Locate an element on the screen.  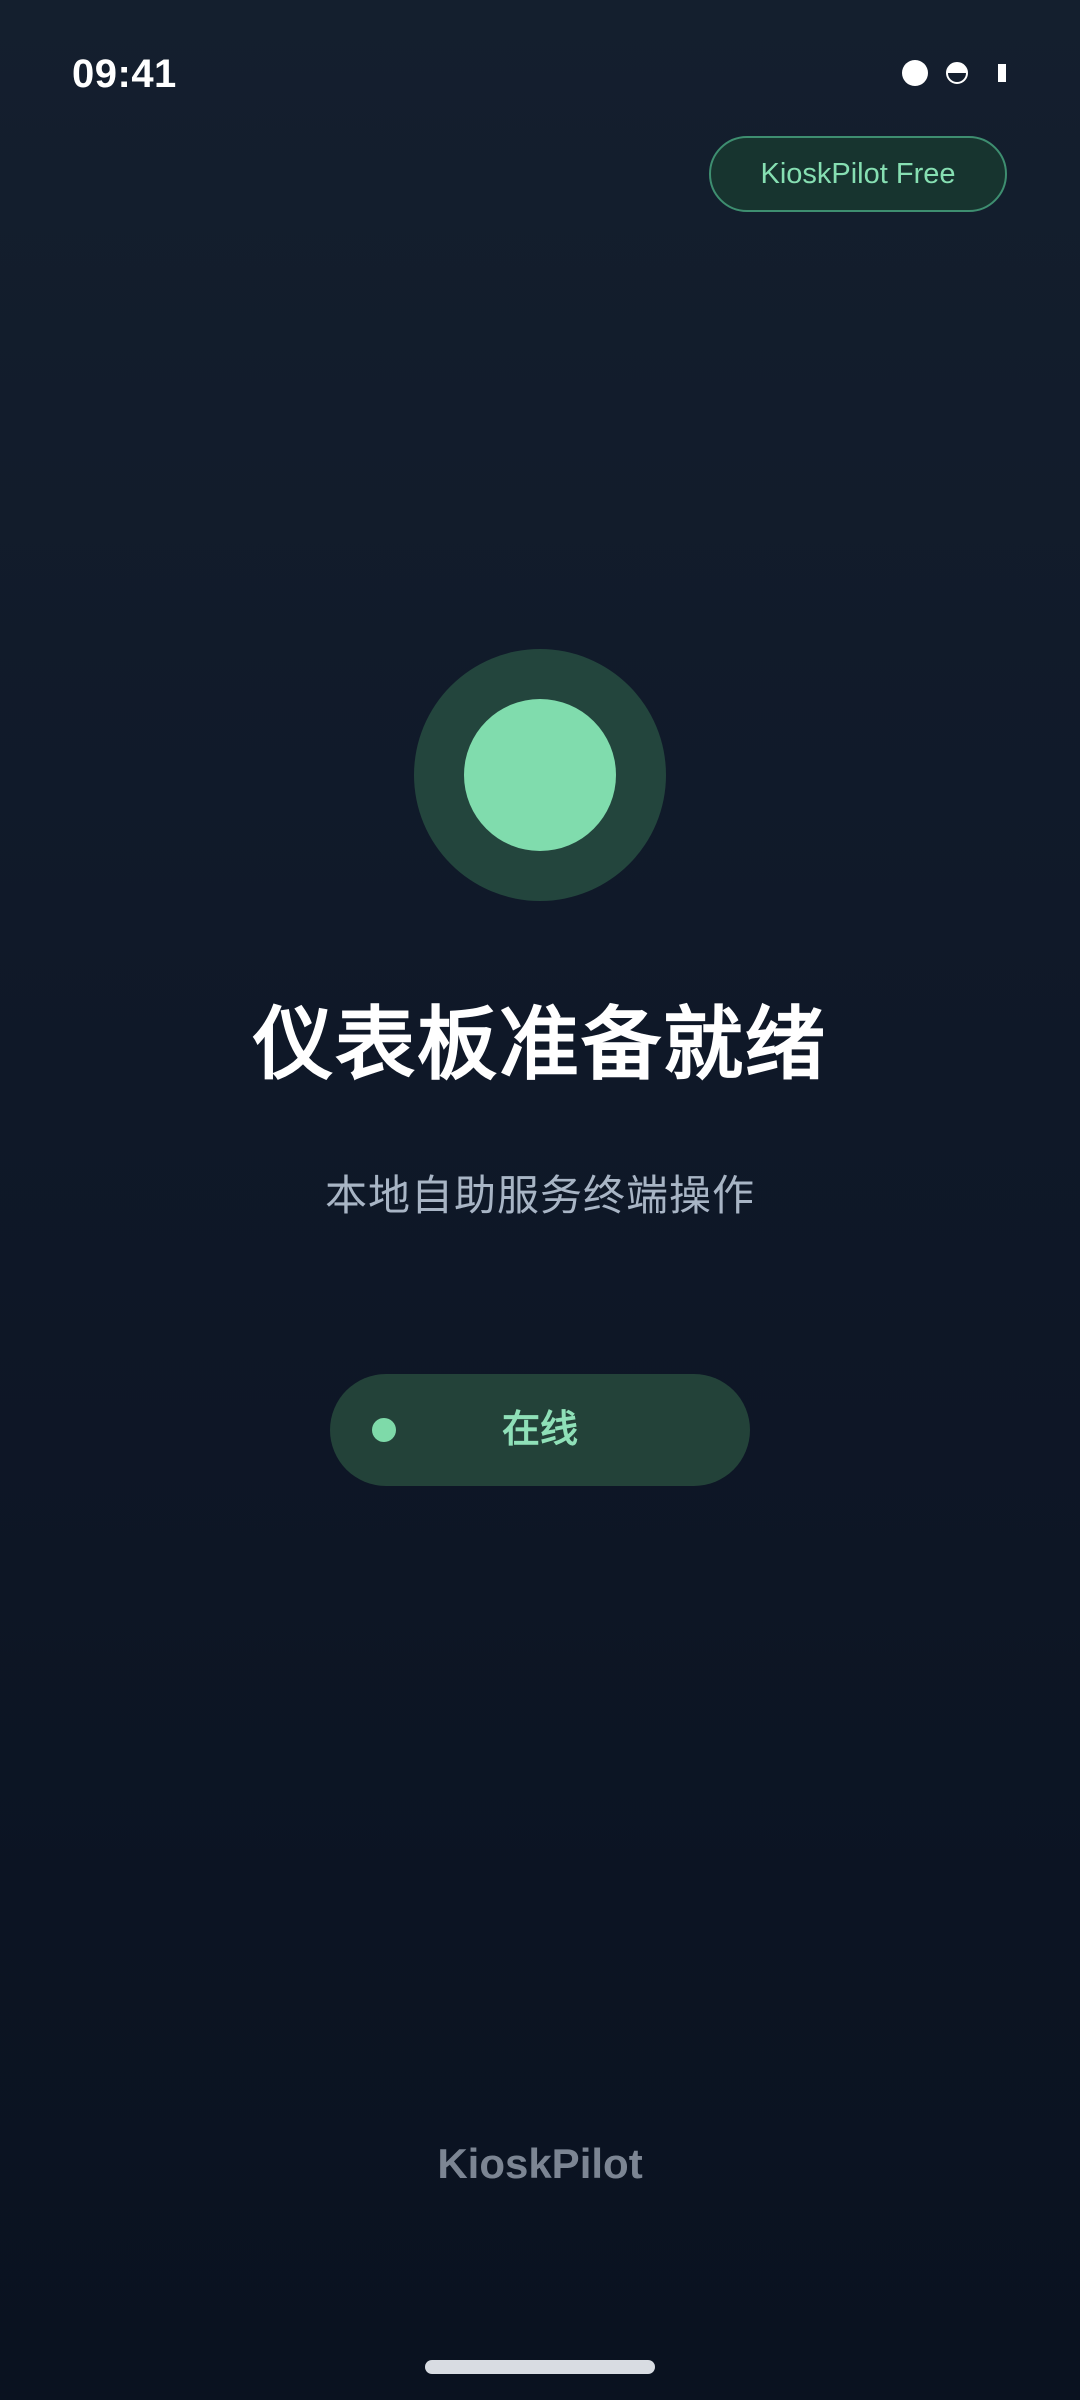
signal-dot-icon is located at coordinates (915, 73).